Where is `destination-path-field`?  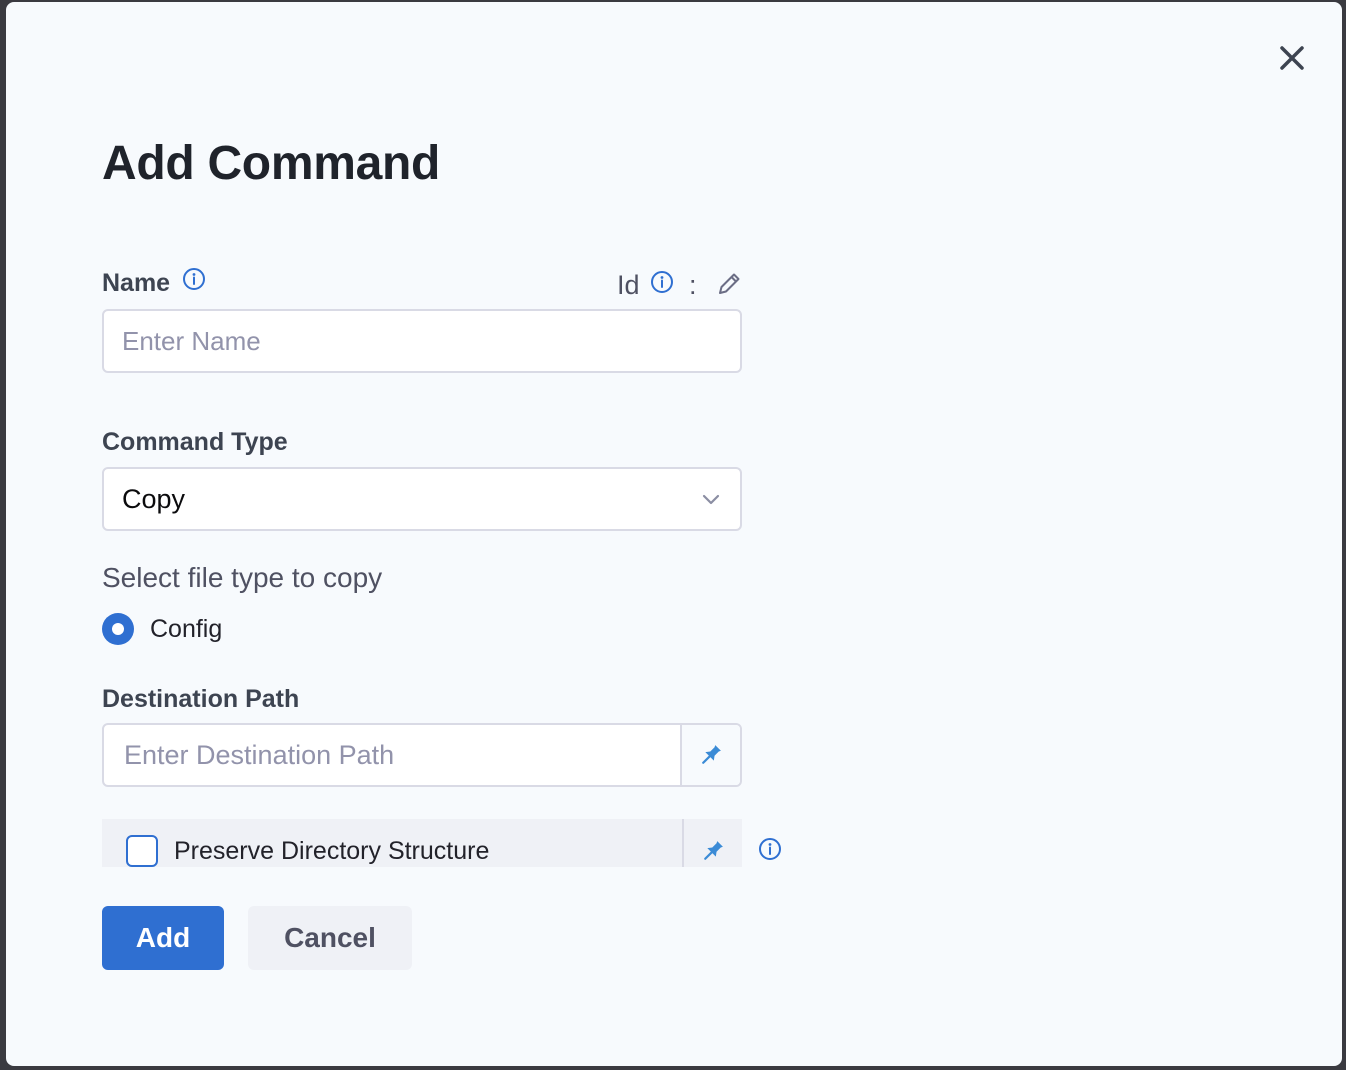
destination-path-field is located at coordinates (422, 755).